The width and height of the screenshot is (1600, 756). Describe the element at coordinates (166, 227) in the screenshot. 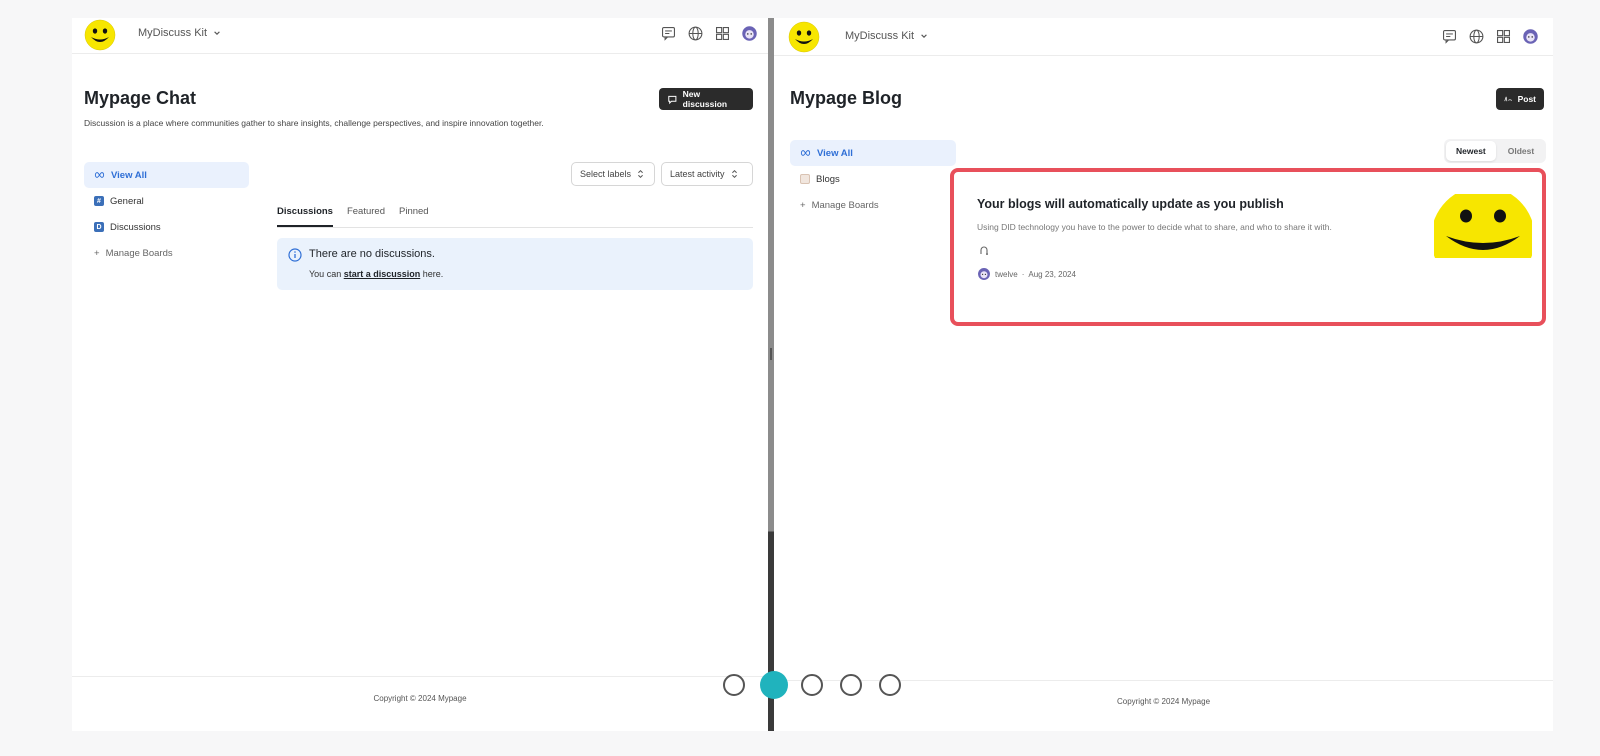

I see `sidebar-item-discussions: D Discussions` at that location.